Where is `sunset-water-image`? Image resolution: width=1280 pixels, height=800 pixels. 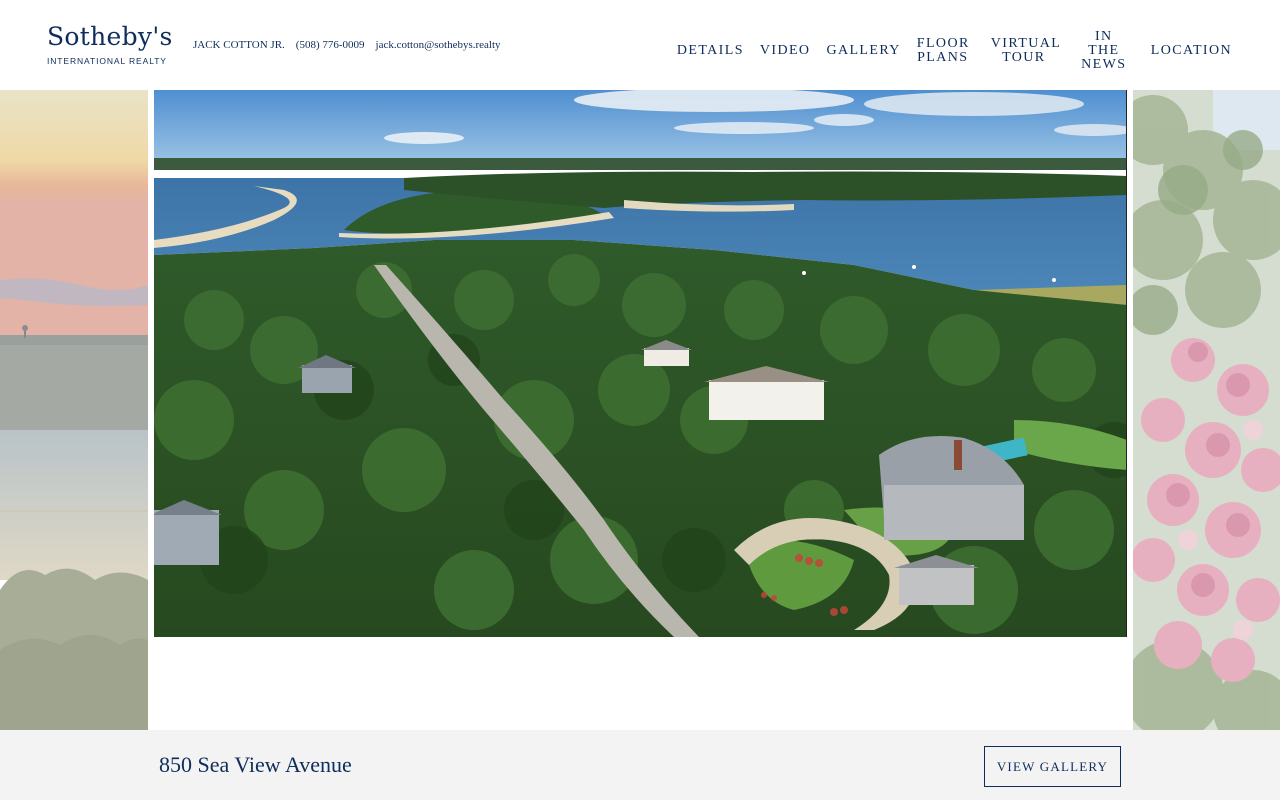 sunset-water-image is located at coordinates (74, 410).